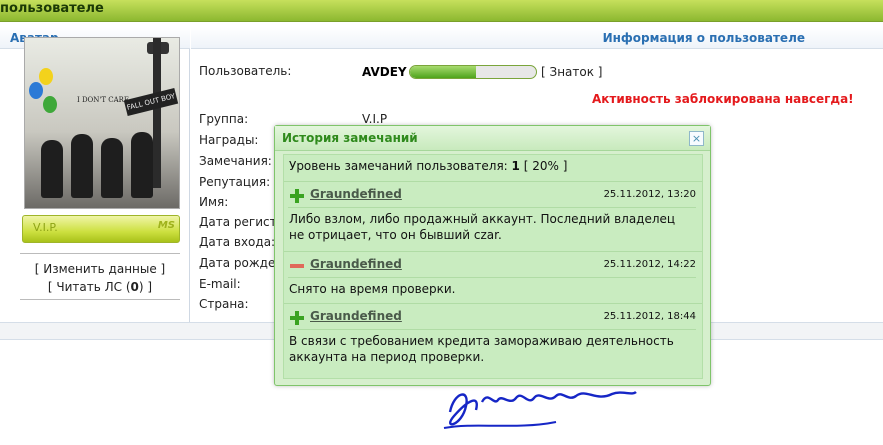 This screenshot has width=883, height=445. What do you see at coordinates (101, 229) in the screenshot?
I see `vip-badge: V.I.P. MS` at bounding box center [101, 229].